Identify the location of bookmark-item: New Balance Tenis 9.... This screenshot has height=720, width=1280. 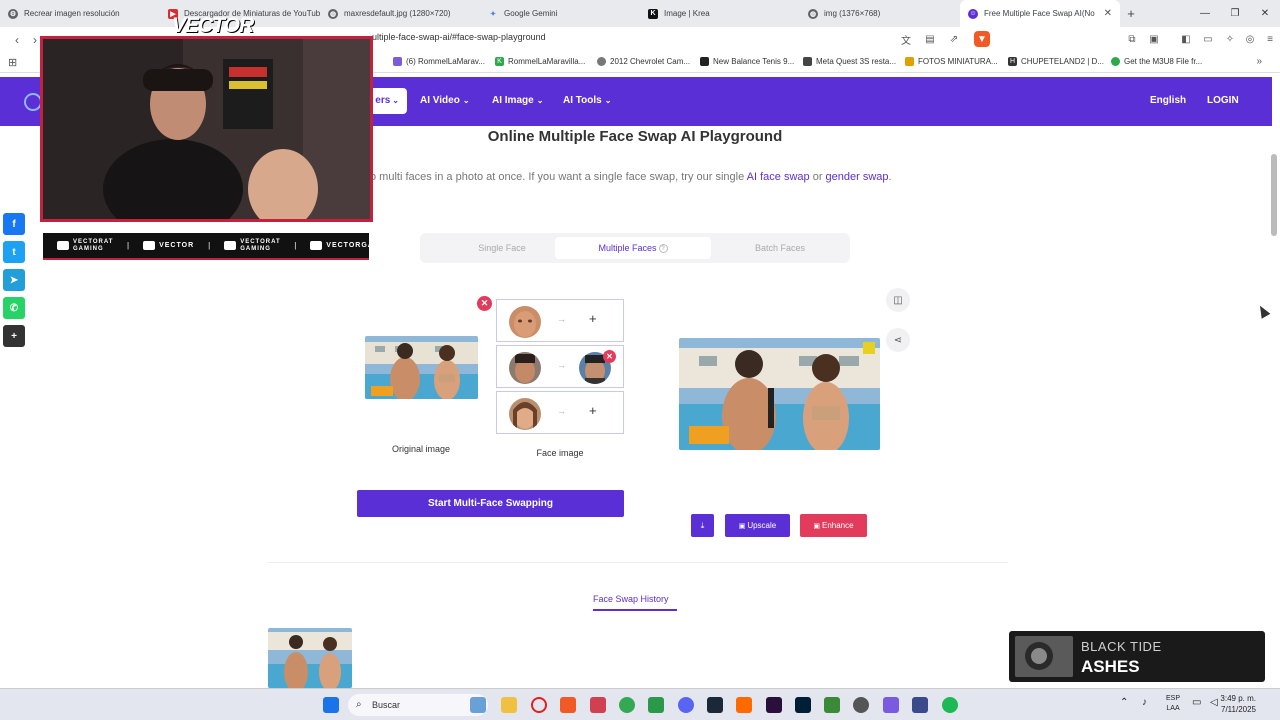
(747, 61).